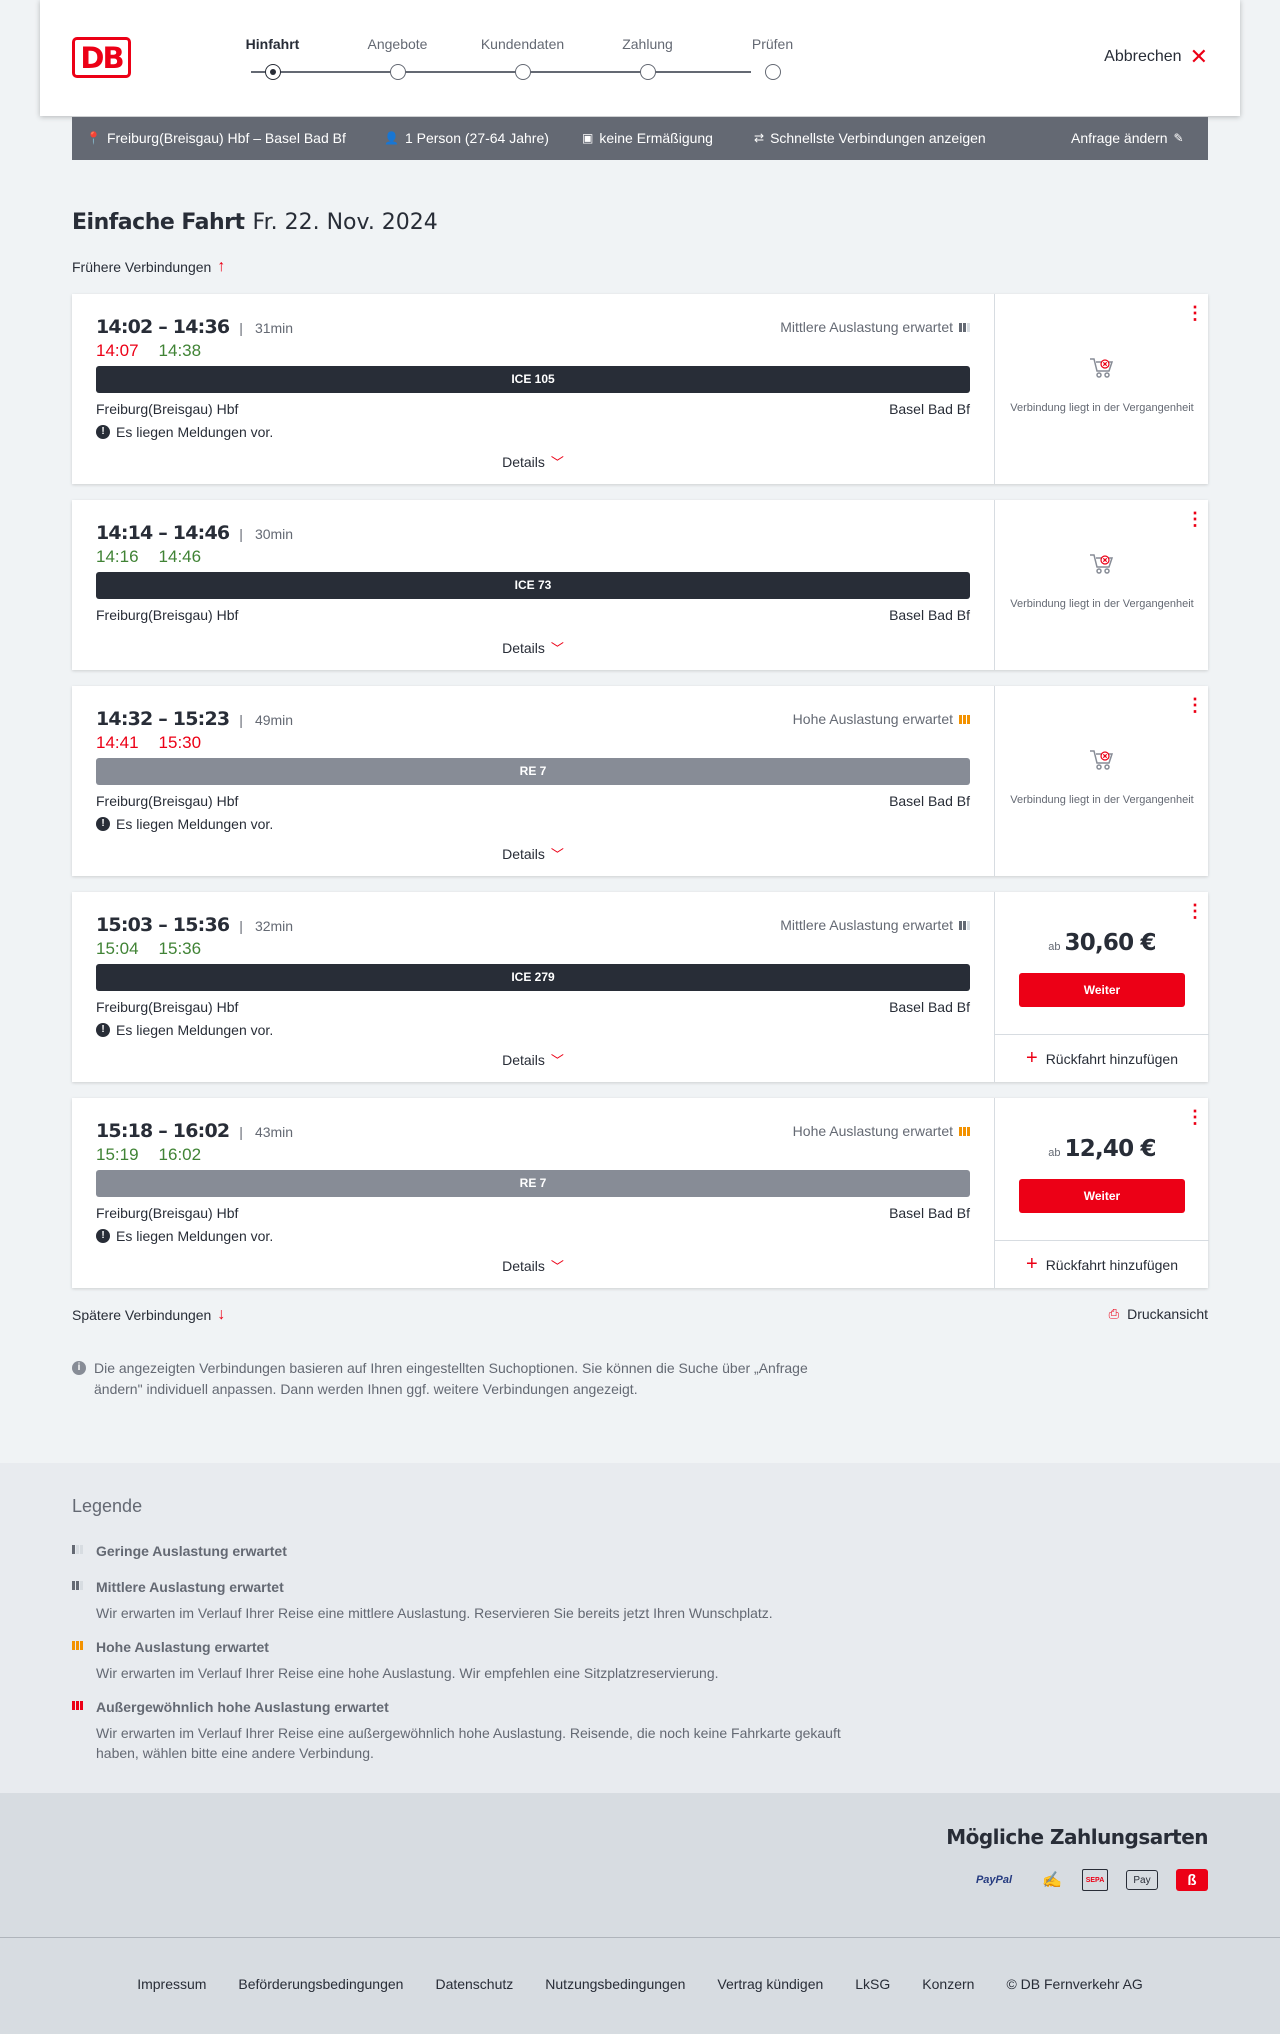 This screenshot has height=2034, width=1280. I want to click on route-text: Freiburg(Breisgau) Hbf – Basel Bad Bf, so click(226, 138).